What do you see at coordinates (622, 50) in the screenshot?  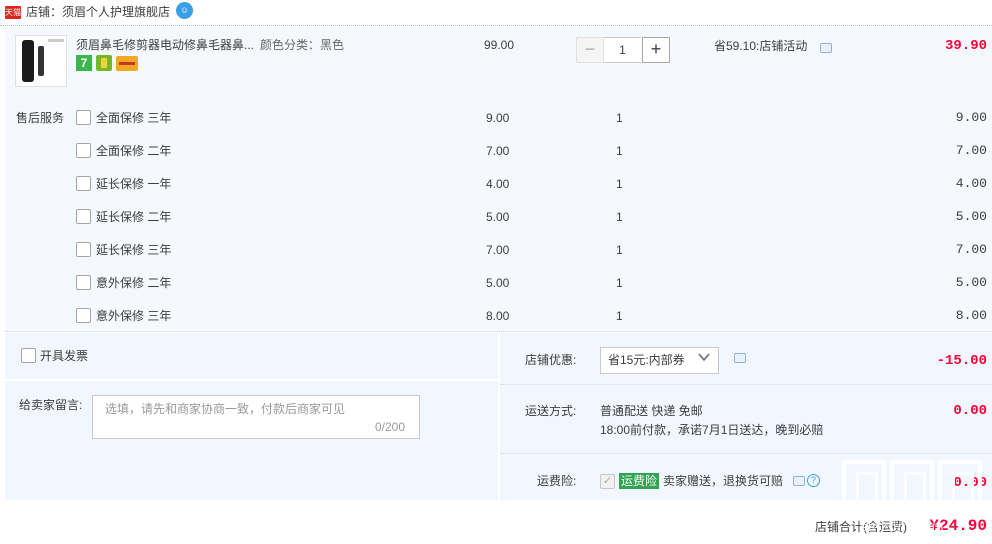 I see `quantity-input: 1` at bounding box center [622, 50].